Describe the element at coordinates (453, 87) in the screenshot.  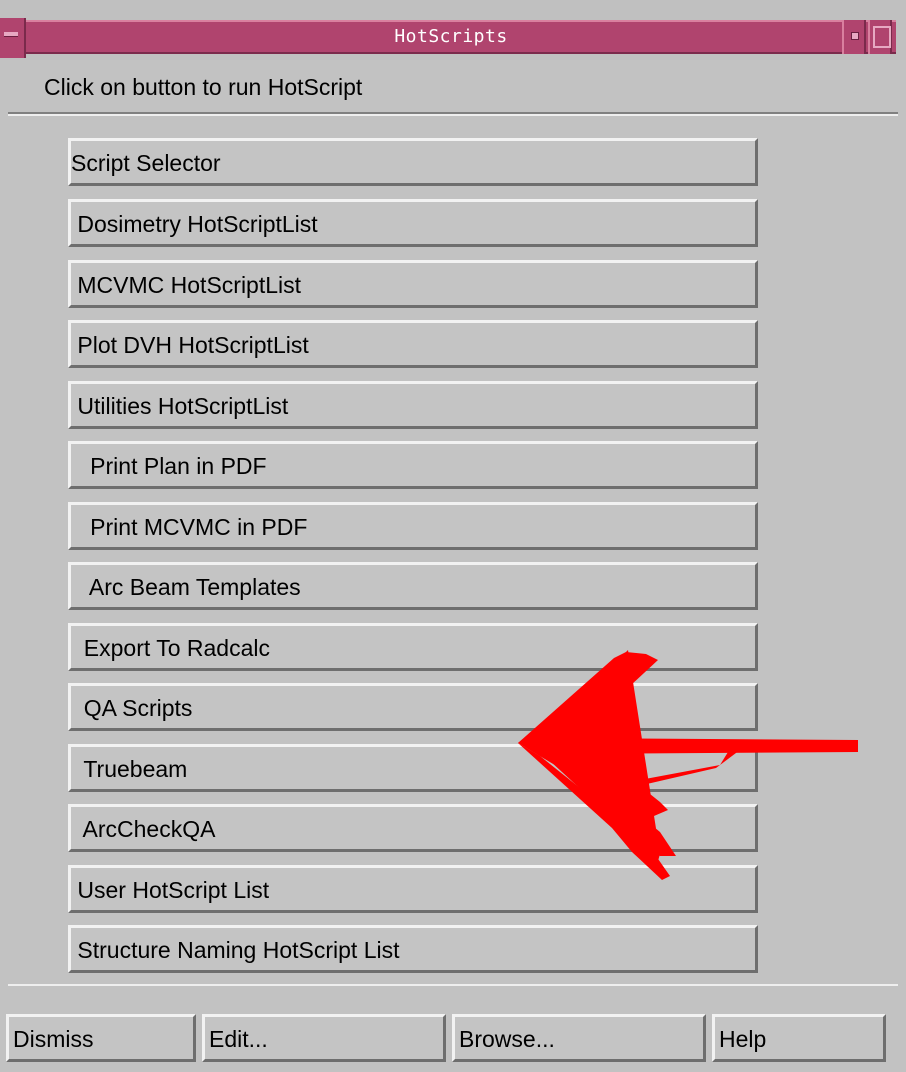
I see `header: Click on button to run HotScript` at that location.